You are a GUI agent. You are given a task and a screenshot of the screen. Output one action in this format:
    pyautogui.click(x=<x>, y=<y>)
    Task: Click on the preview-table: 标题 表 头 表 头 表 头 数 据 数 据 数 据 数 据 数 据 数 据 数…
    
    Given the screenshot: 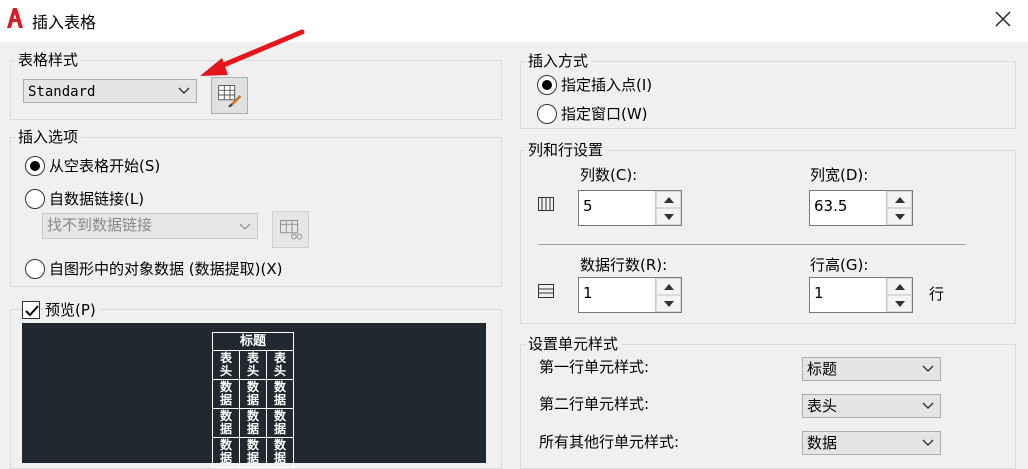 What is the action you would take?
    pyautogui.click(x=253, y=400)
    